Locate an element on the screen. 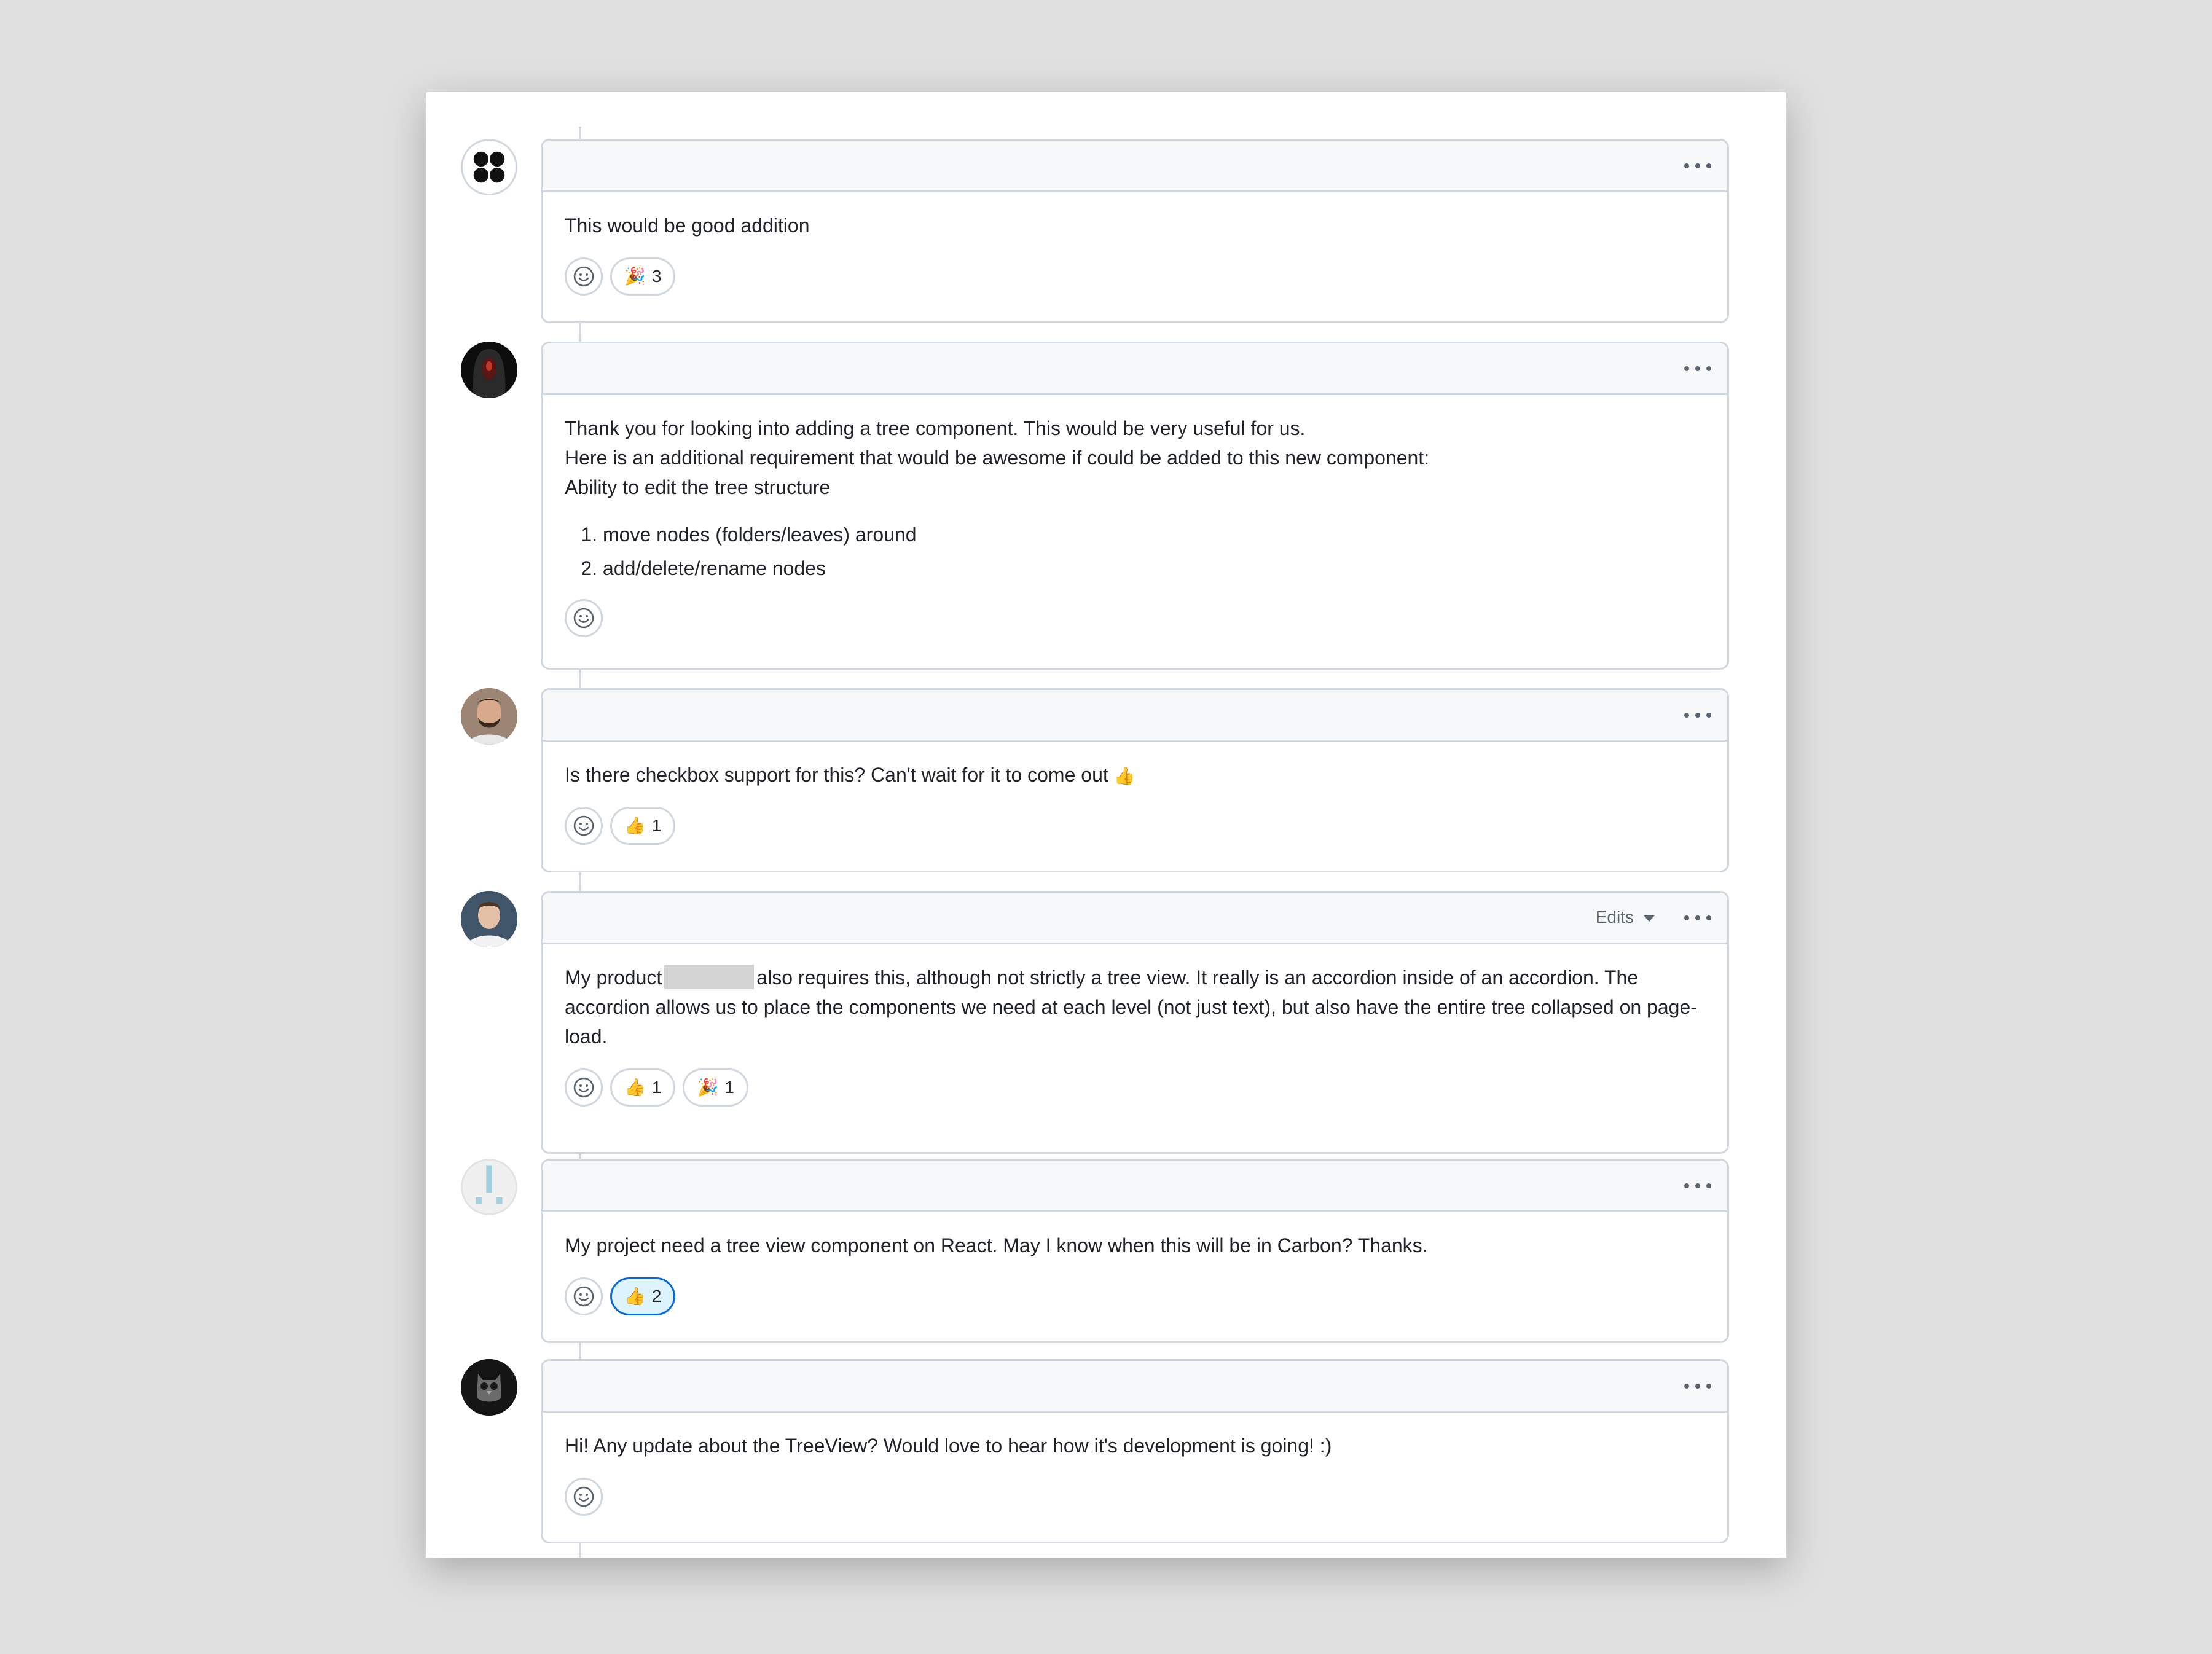 This screenshot has width=2212, height=1654. man-photo-avatar is located at coordinates (489, 919).